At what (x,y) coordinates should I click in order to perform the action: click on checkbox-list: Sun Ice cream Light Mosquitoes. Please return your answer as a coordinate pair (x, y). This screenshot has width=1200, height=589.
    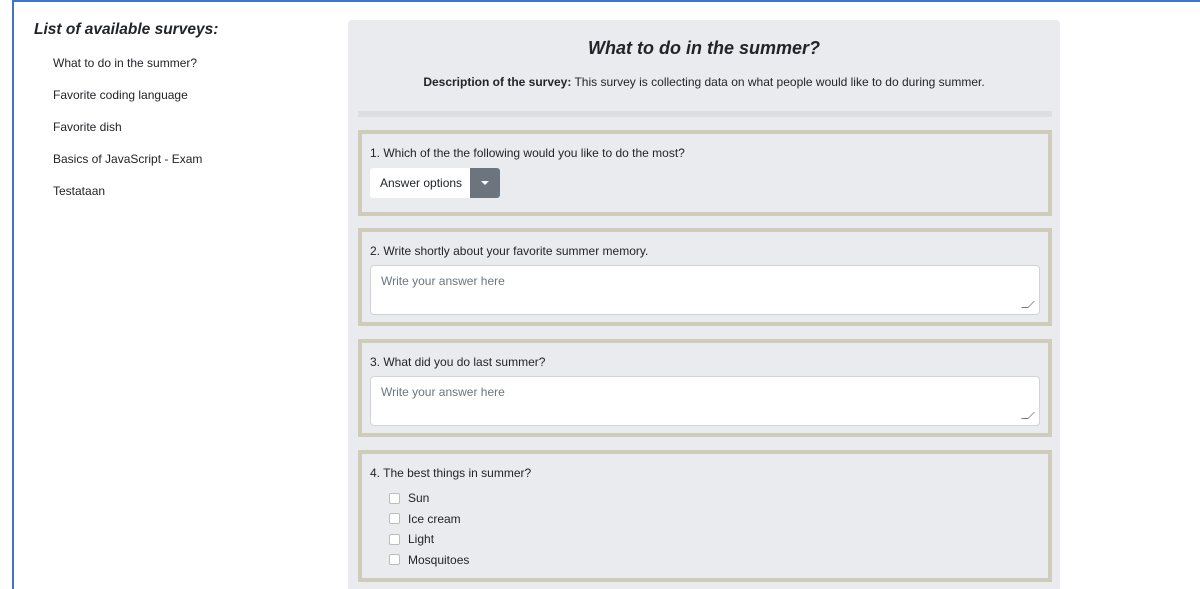
    Looking at the image, I should click on (429, 529).